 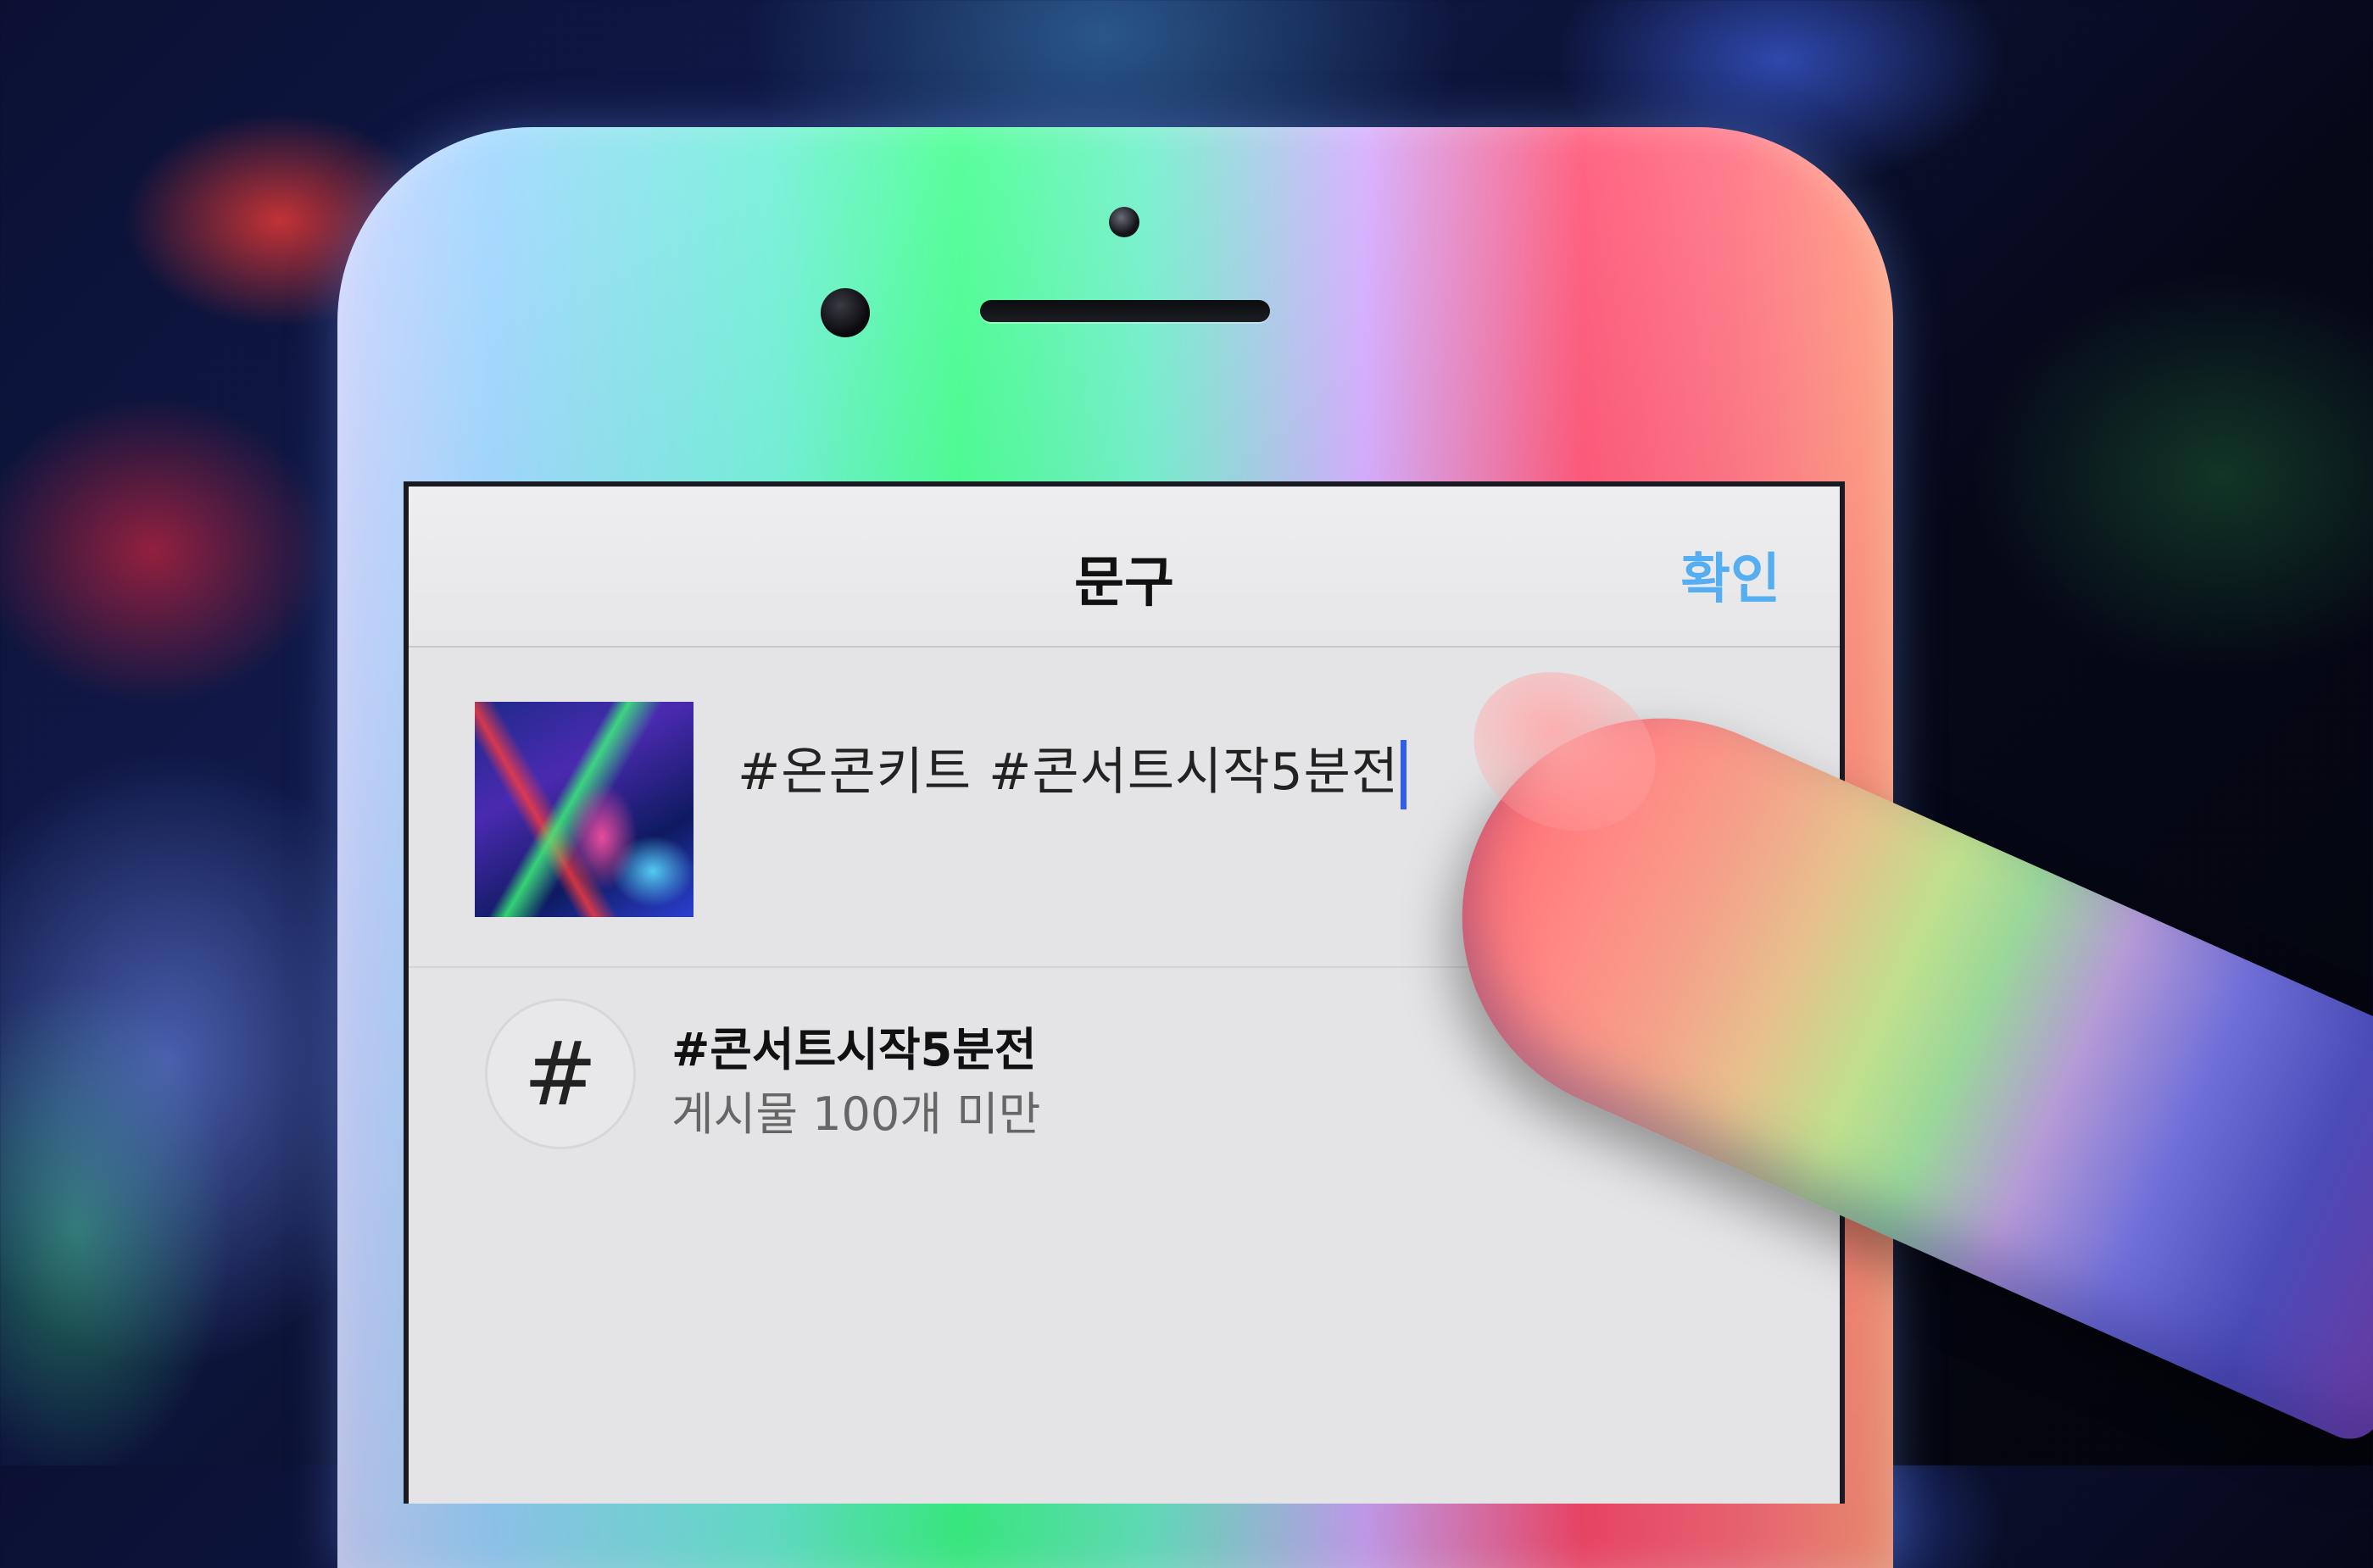 I want to click on earpiece-speaker, so click(x=1125, y=311).